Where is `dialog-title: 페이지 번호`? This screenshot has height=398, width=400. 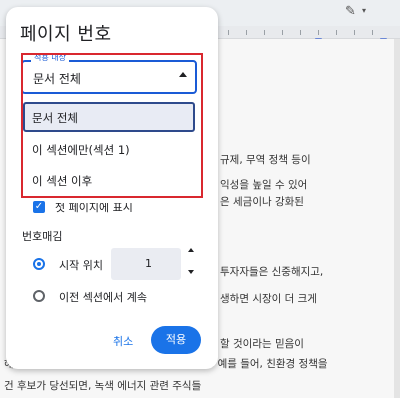 dialog-title: 페이지 번호 is located at coordinates (66, 34).